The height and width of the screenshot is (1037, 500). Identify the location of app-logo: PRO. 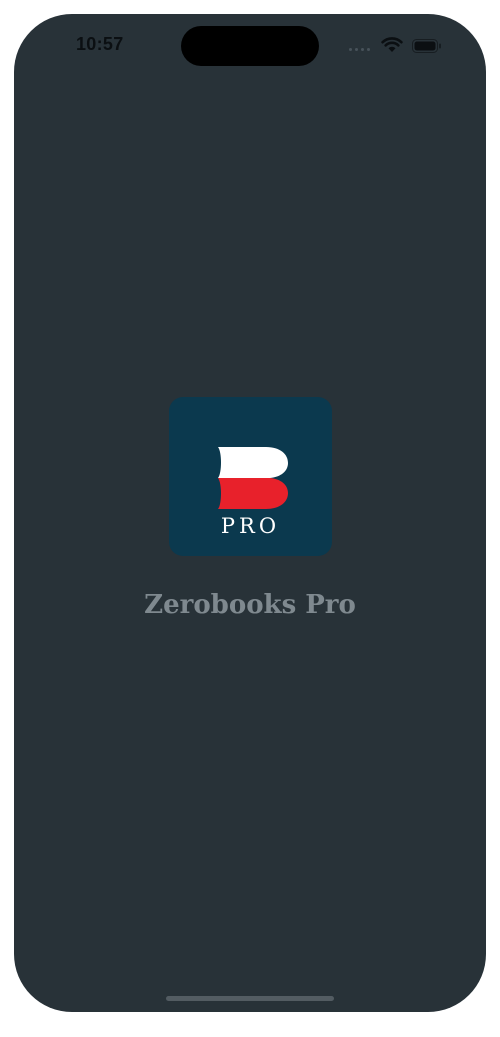
(250, 476).